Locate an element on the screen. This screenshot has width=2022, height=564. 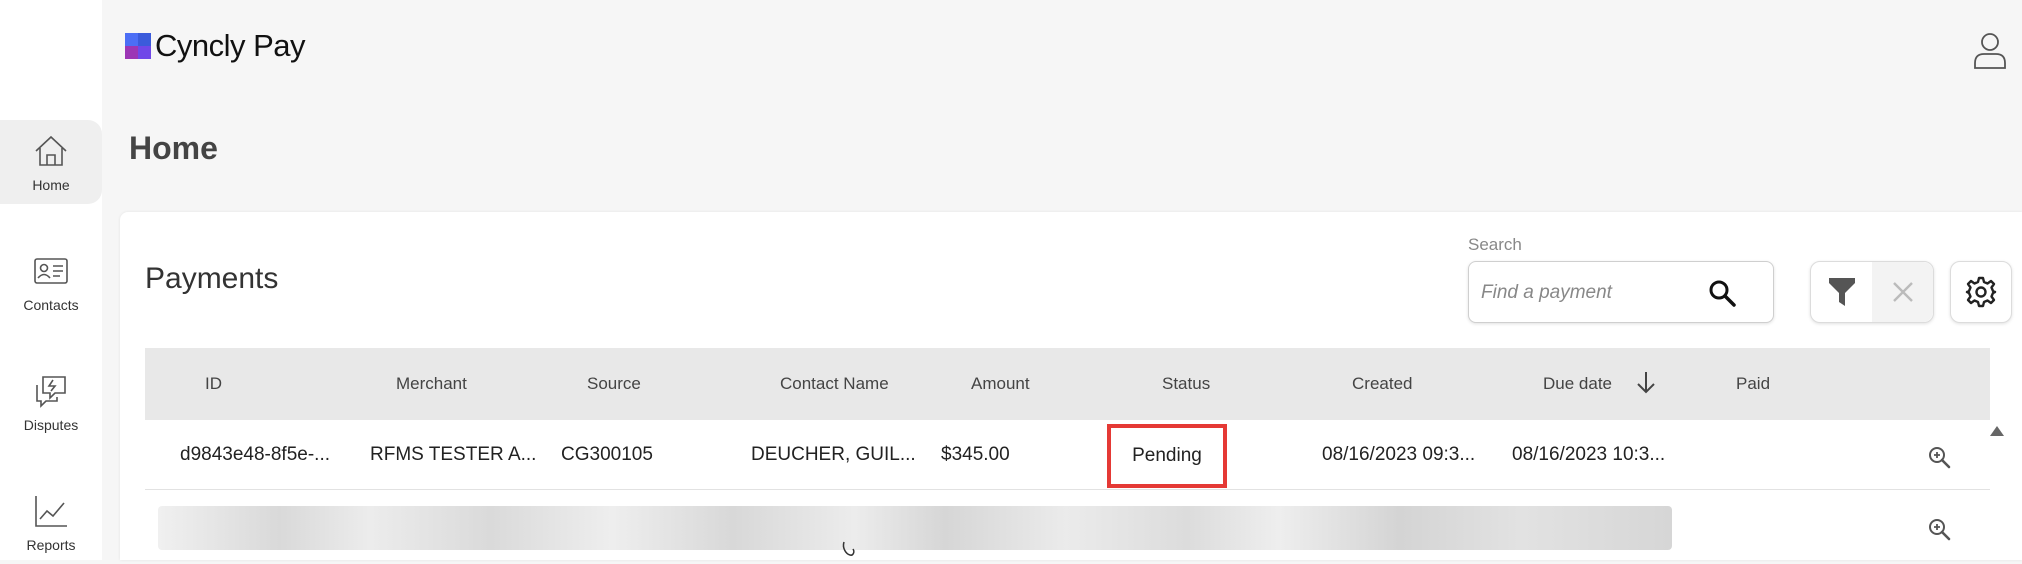
disputes-icon is located at coordinates (51, 392).